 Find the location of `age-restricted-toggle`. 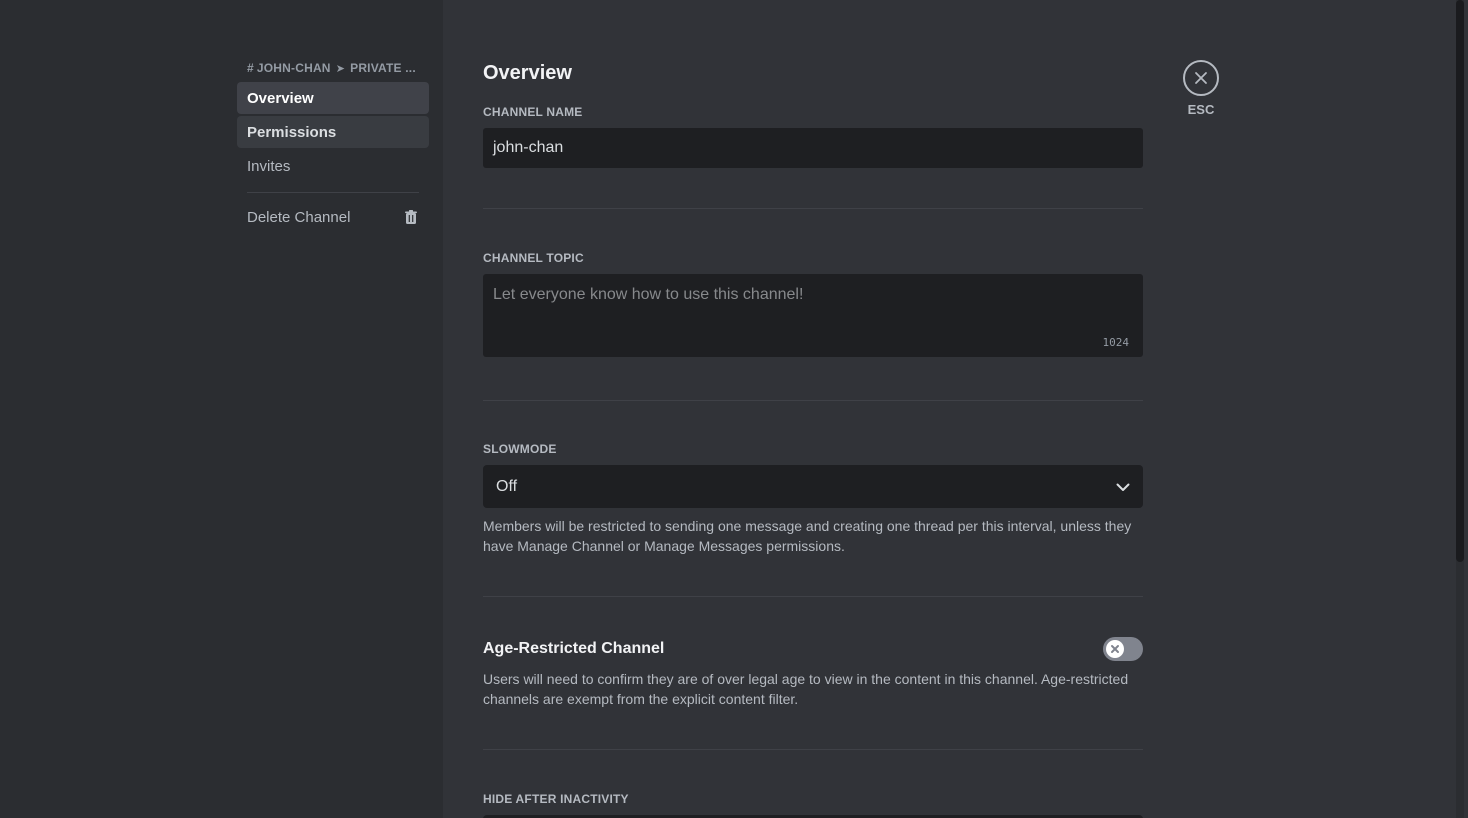

age-restricted-toggle is located at coordinates (1123, 649).